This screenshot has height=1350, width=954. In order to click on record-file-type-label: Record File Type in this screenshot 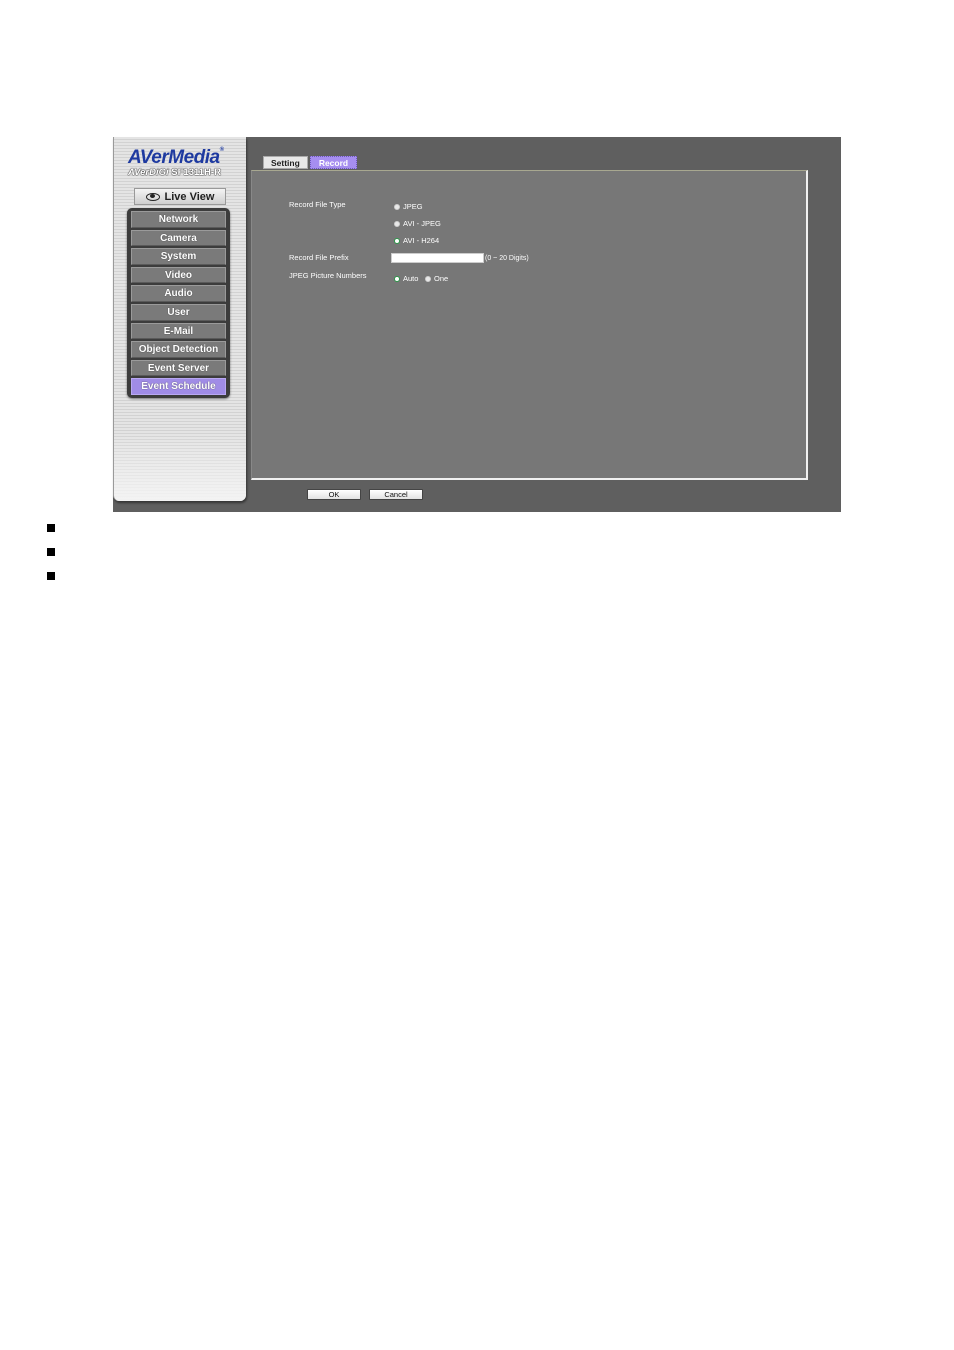, I will do `click(317, 204)`.